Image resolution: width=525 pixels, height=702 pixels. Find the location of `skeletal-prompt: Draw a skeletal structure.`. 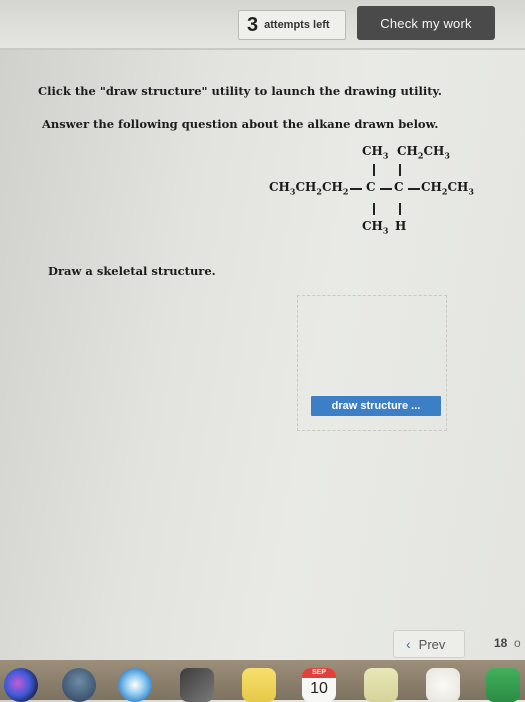

skeletal-prompt: Draw a skeletal structure. is located at coordinates (132, 271).